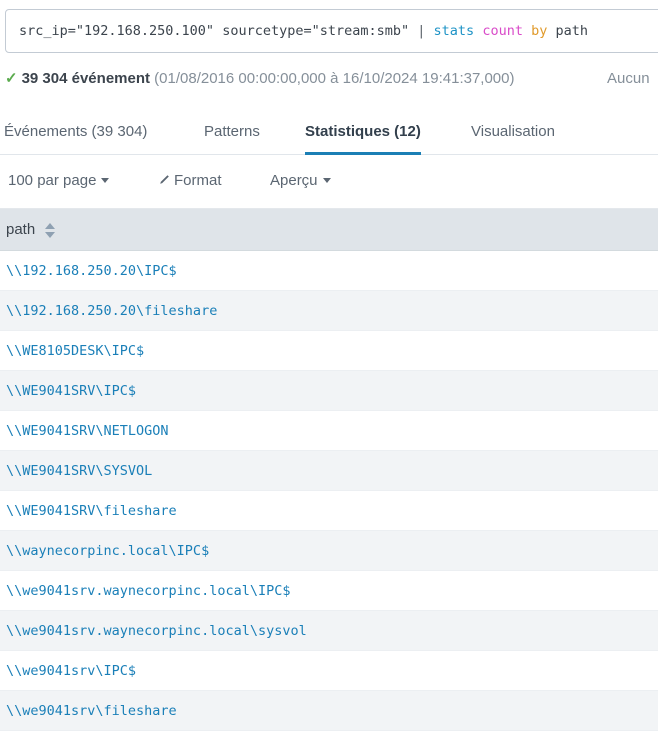  What do you see at coordinates (507, 31) in the screenshot?
I see `query-token-function: count` at bounding box center [507, 31].